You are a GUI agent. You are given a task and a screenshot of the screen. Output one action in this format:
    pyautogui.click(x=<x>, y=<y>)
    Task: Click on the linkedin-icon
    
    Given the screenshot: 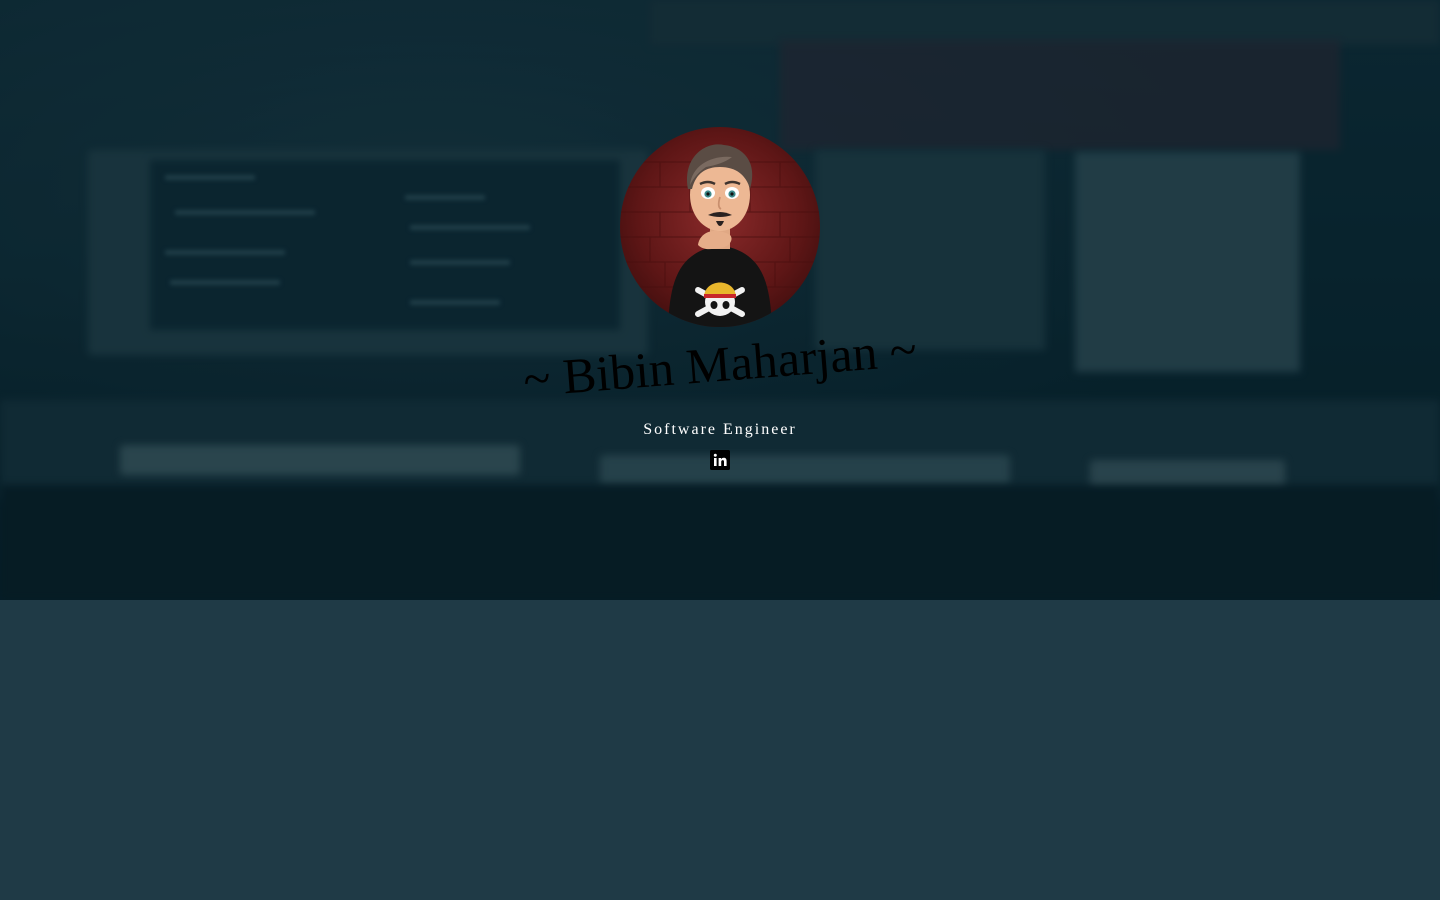 What is the action you would take?
    pyautogui.click(x=720, y=460)
    